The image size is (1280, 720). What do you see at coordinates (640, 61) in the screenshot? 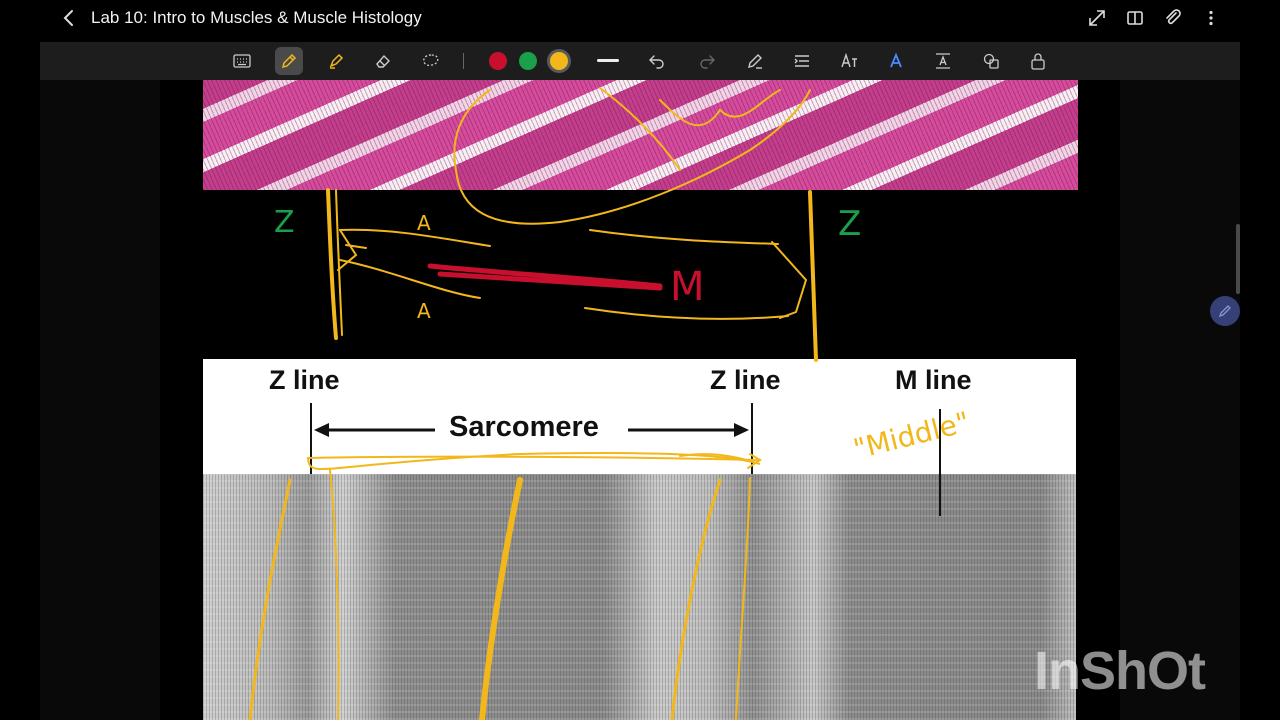
I see `drawing-toolbar` at bounding box center [640, 61].